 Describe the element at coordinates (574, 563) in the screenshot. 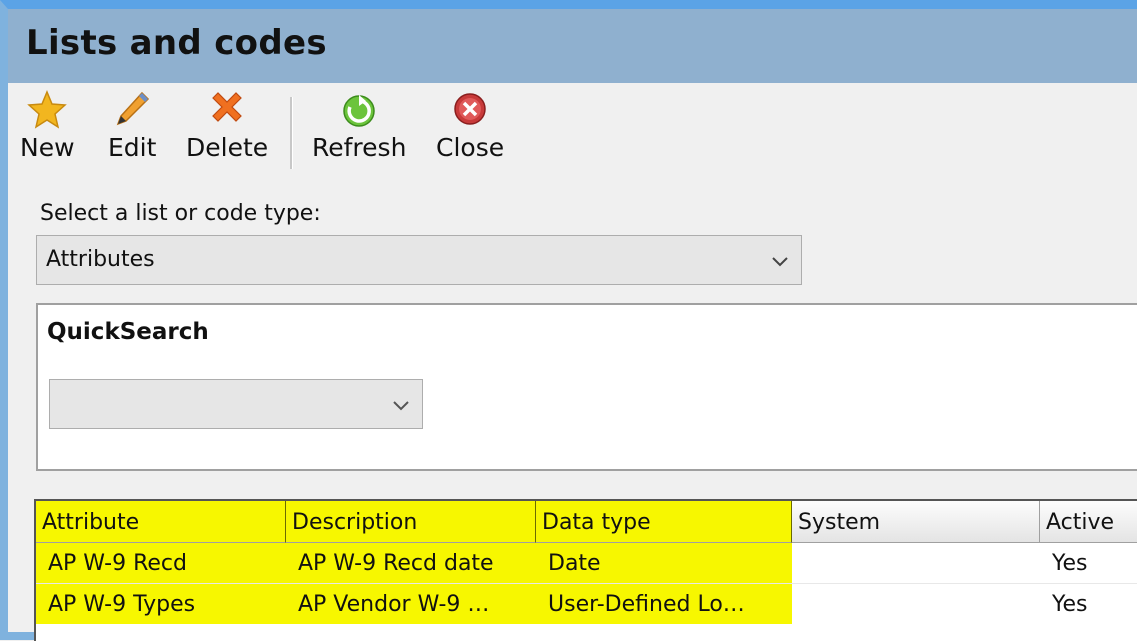

I see `cell-data-type: Date` at that location.